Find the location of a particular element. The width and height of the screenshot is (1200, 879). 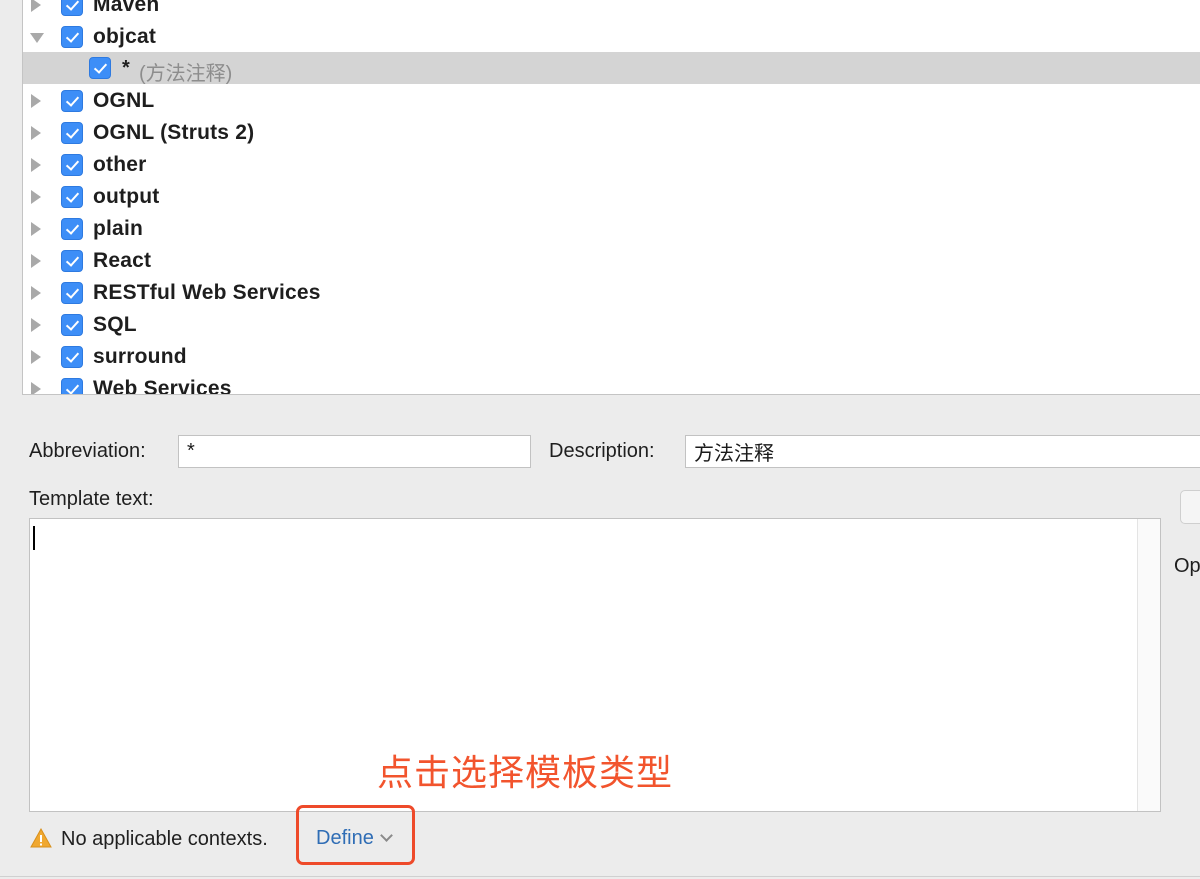

group-label: RESTful Web Services is located at coordinates (207, 292).